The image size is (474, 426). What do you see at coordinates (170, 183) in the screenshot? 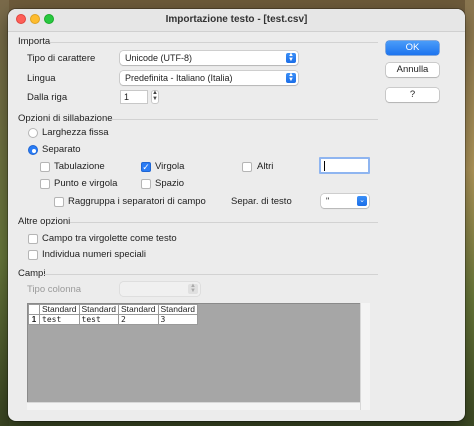
I see `space-label: Spazio` at bounding box center [170, 183].